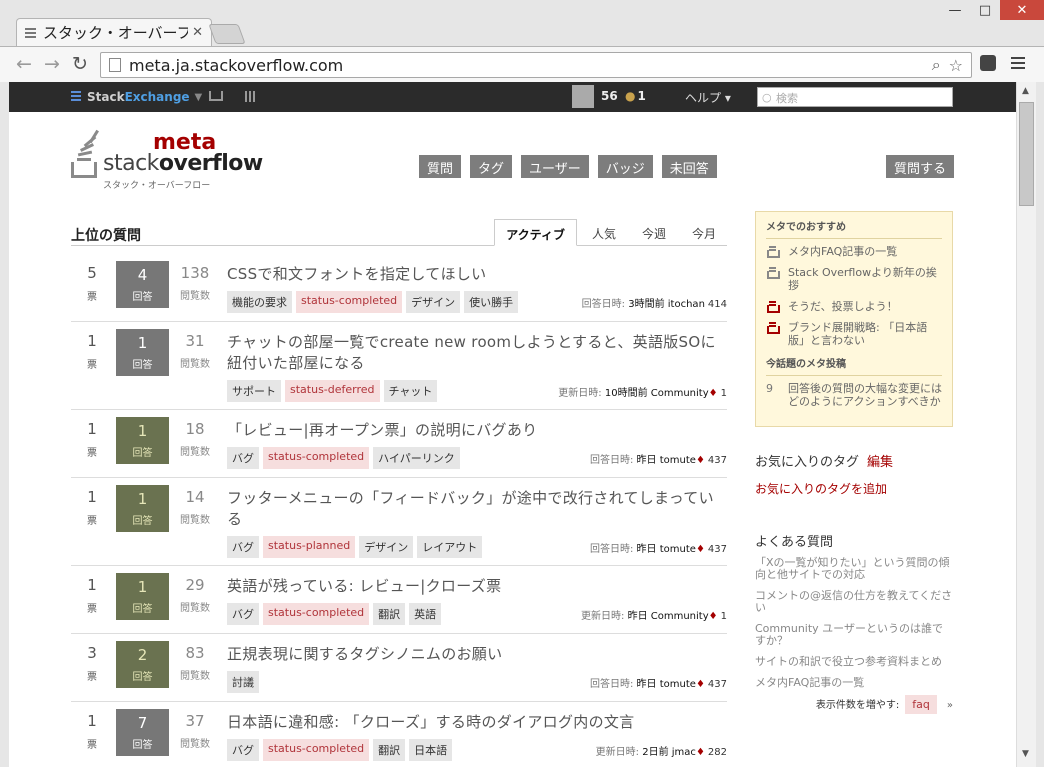 Image resolution: width=1044 pixels, height=767 pixels. What do you see at coordinates (689, 166) in the screenshot?
I see `nav-unanswered: 未回答` at bounding box center [689, 166].